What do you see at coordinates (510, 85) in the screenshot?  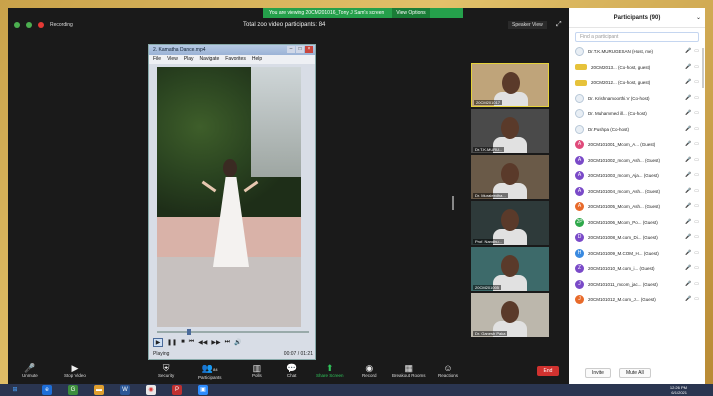 I see `video-thumbnail: 20CM201017` at bounding box center [510, 85].